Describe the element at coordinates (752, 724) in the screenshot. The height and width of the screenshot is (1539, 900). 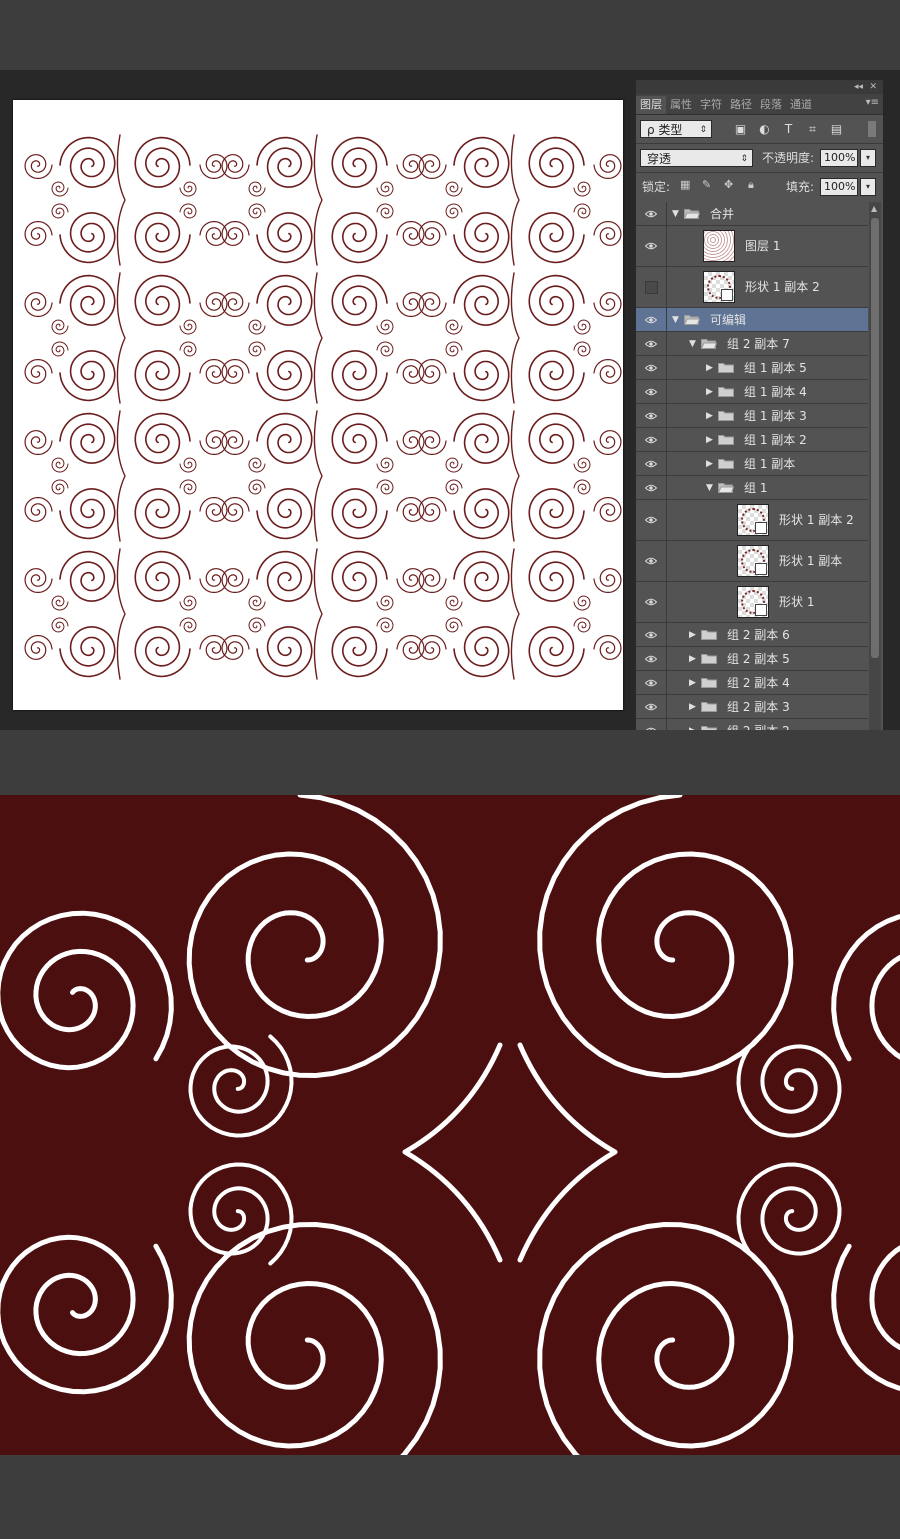
I see `layer-row: ▶ 组 2 副本 2` at that location.